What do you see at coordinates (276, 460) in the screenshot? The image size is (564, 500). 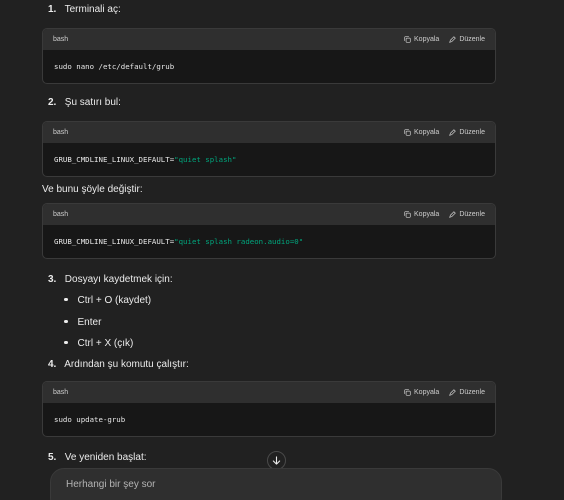 I see `arrow-down-icon` at bounding box center [276, 460].